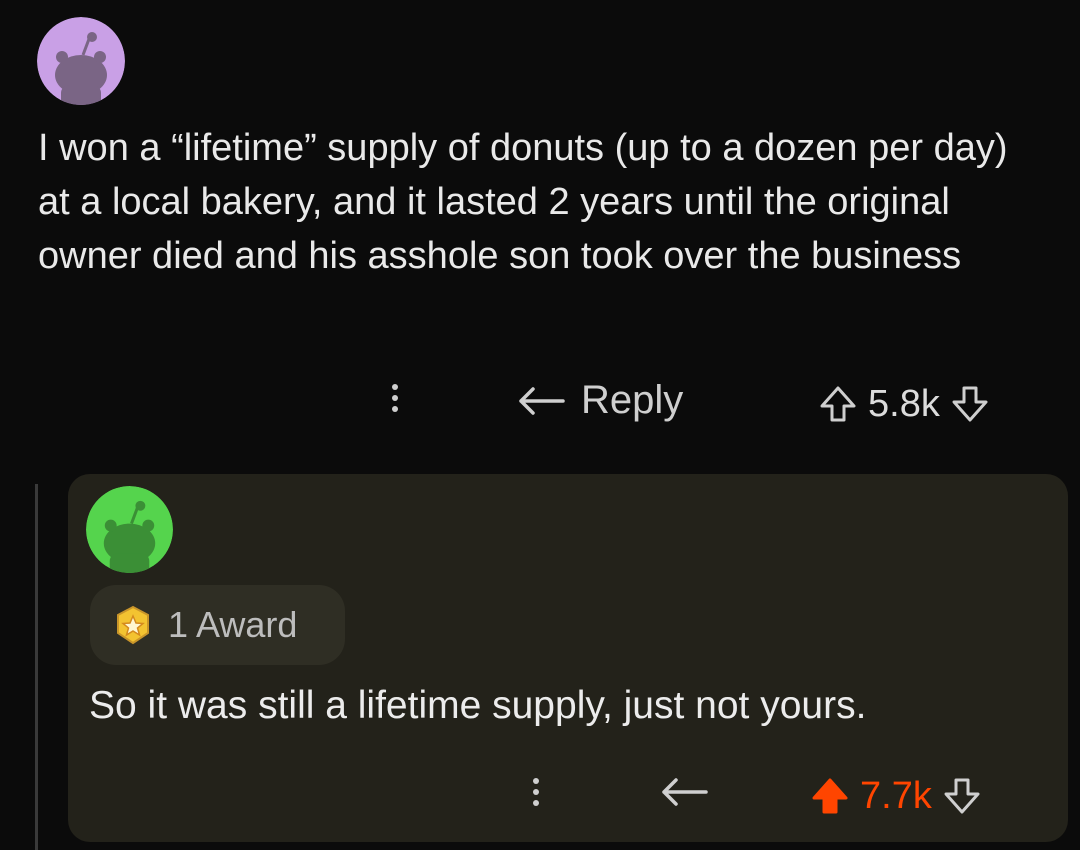 The height and width of the screenshot is (850, 1080). What do you see at coordinates (838, 404) in the screenshot?
I see `upvote-arrow-icon` at bounding box center [838, 404].